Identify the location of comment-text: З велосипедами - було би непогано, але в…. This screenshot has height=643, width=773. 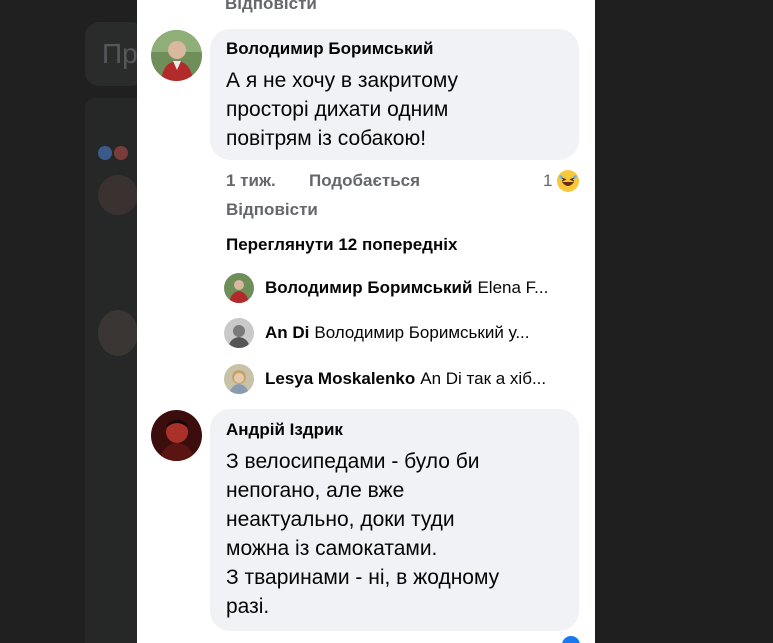
(363, 534).